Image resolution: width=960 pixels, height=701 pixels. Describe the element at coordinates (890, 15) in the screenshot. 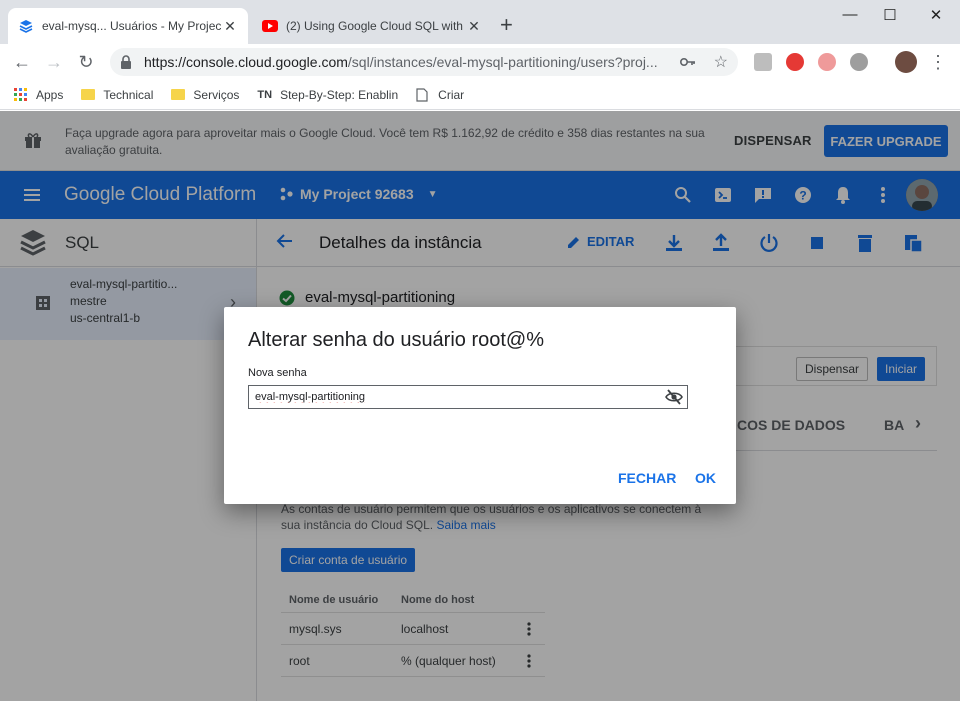

I see `maximize-icon: ☐` at that location.